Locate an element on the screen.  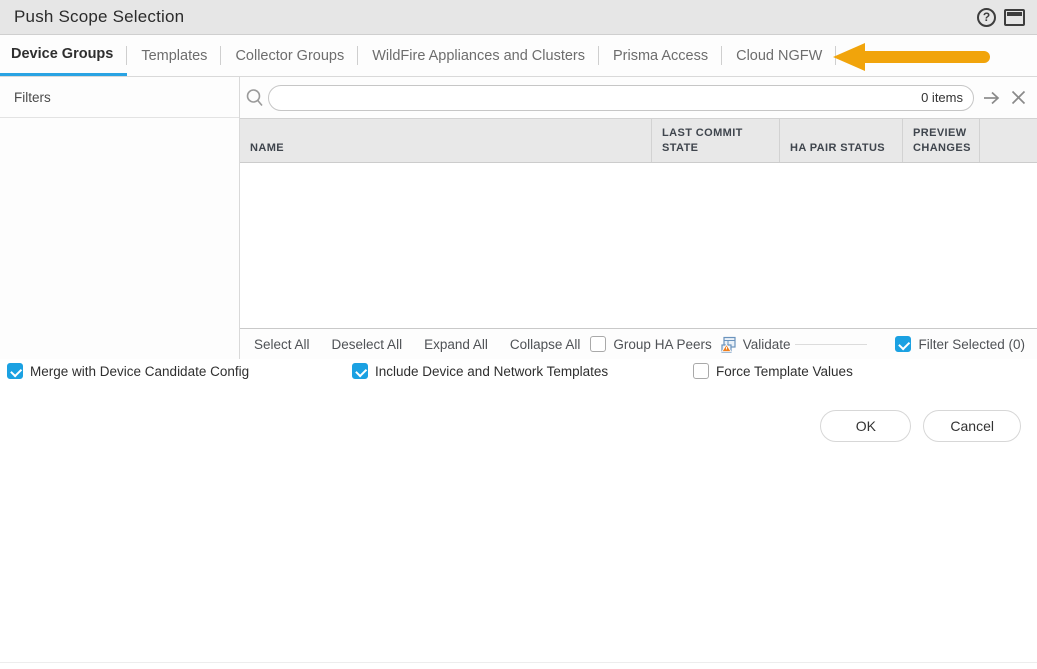
filters-panel: Filters is located at coordinates (120, 218).